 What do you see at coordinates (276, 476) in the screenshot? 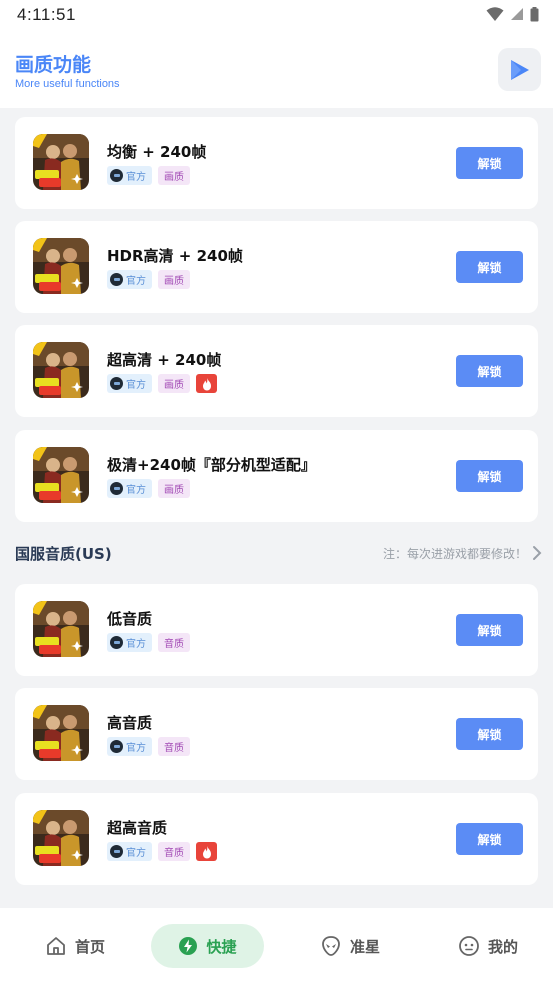
I see `feature-card: 极清+240帧『部分机型适配』 官方 画质 解锁` at bounding box center [276, 476].